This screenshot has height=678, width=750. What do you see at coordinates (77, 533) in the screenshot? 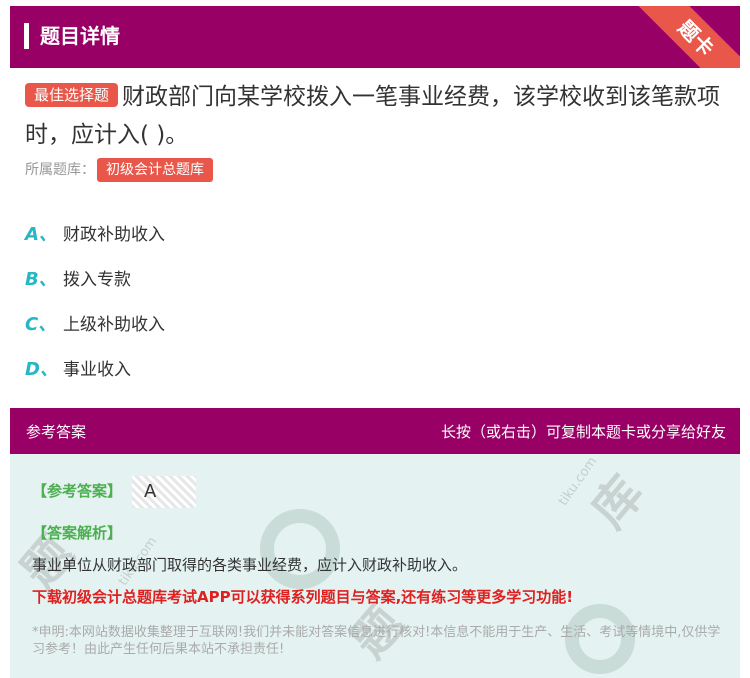
I see `analysis-label: 【答案解析】` at bounding box center [77, 533].